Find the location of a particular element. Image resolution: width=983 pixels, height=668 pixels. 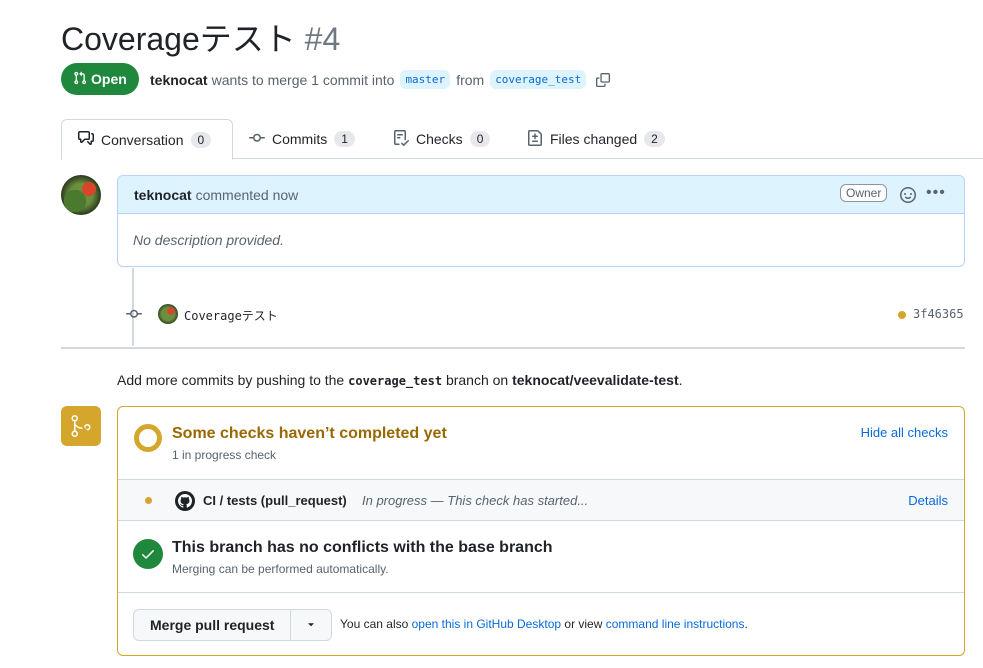

tab-label: Files changed is located at coordinates (594, 139).